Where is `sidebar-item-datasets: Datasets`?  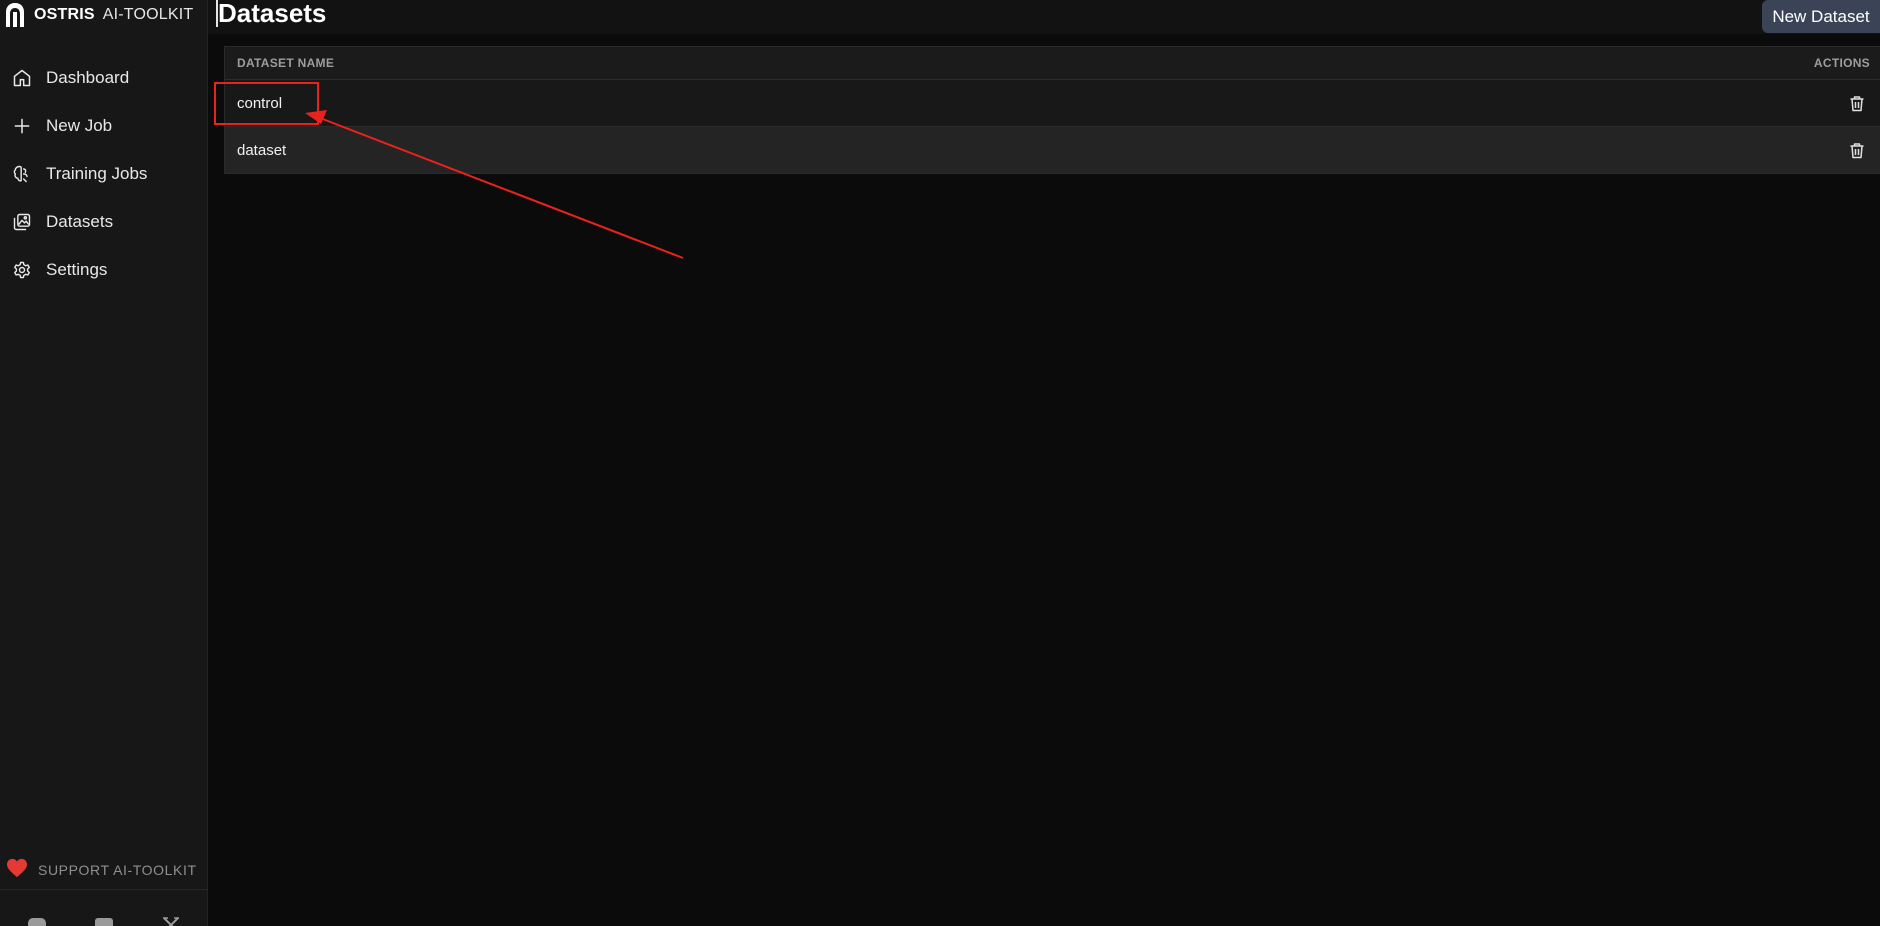 sidebar-item-datasets: Datasets is located at coordinates (104, 222).